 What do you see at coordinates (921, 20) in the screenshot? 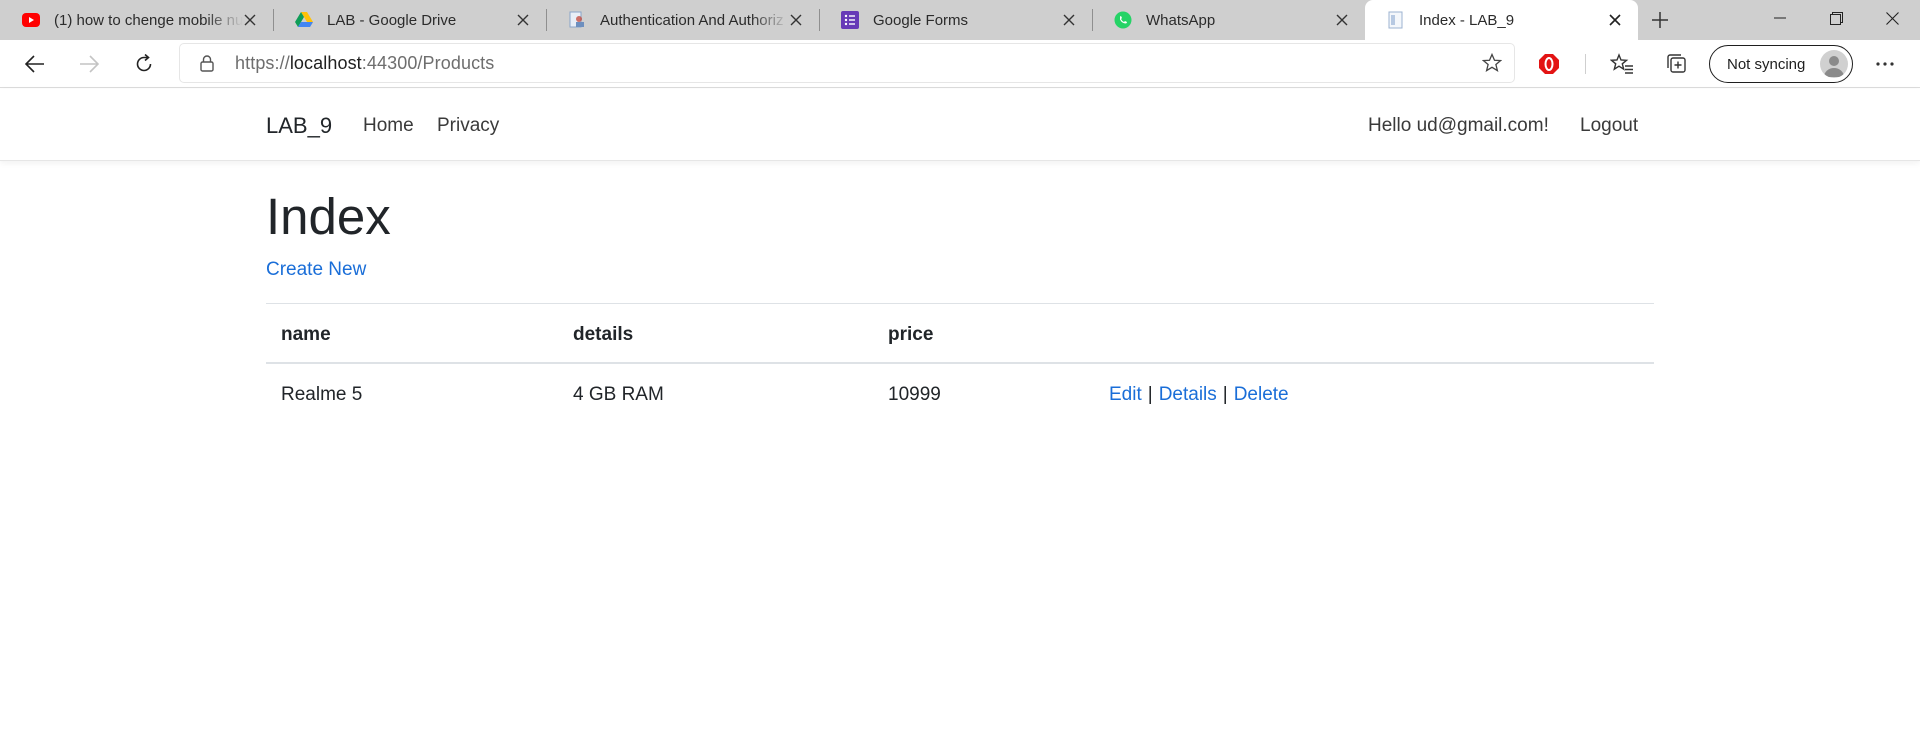
I see `tab-title: Google Forms` at bounding box center [921, 20].